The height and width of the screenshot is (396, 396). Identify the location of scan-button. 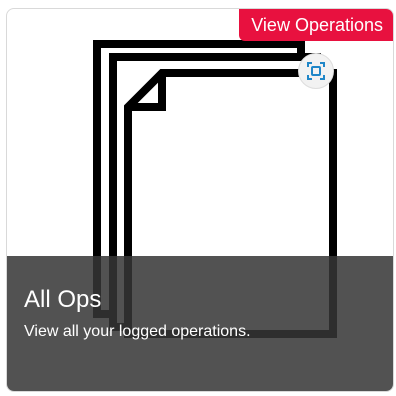
(316, 71).